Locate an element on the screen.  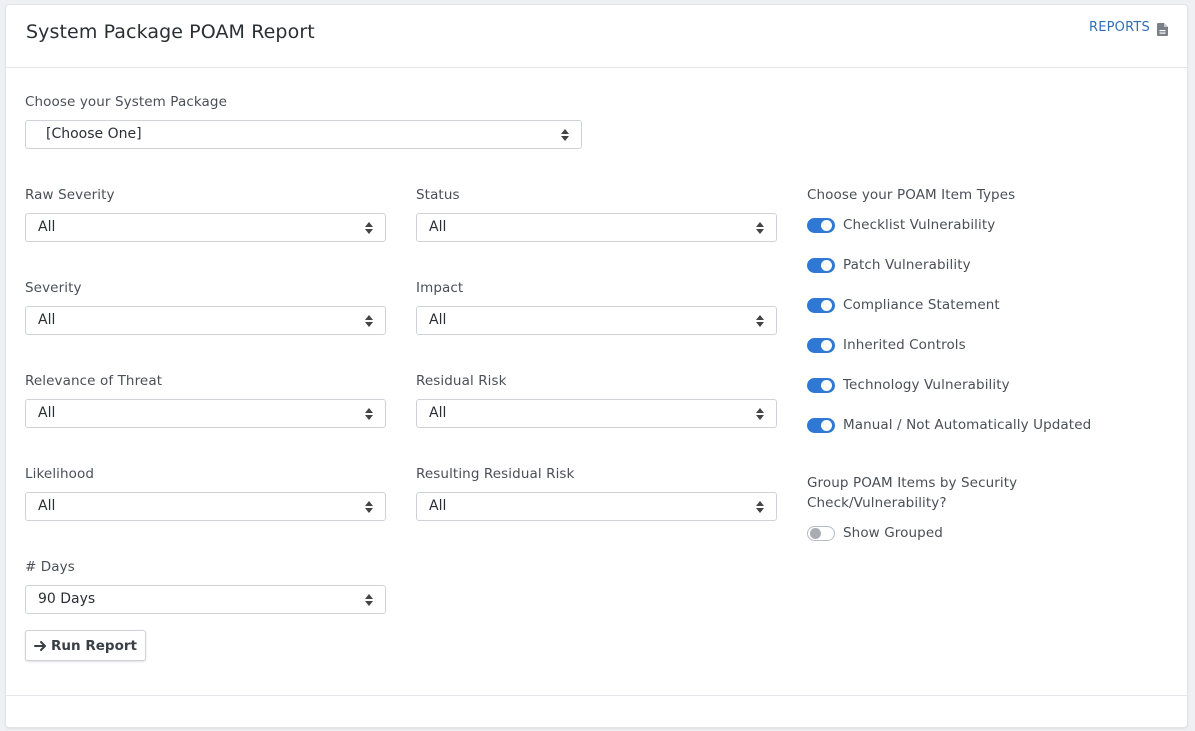
patch-vulnerability-label: Patch Vulnerability is located at coordinates (907, 265).